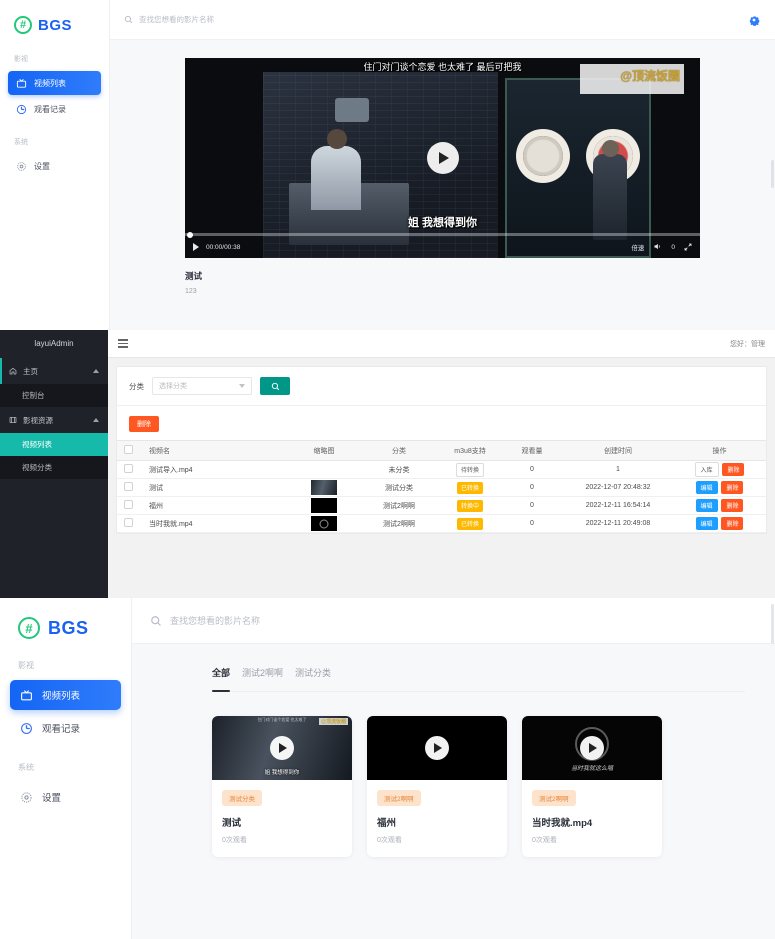 The width and height of the screenshot is (775, 939). Describe the element at coordinates (470, 450) in the screenshot. I see `th-m3u8: m3u8支持` at that location.